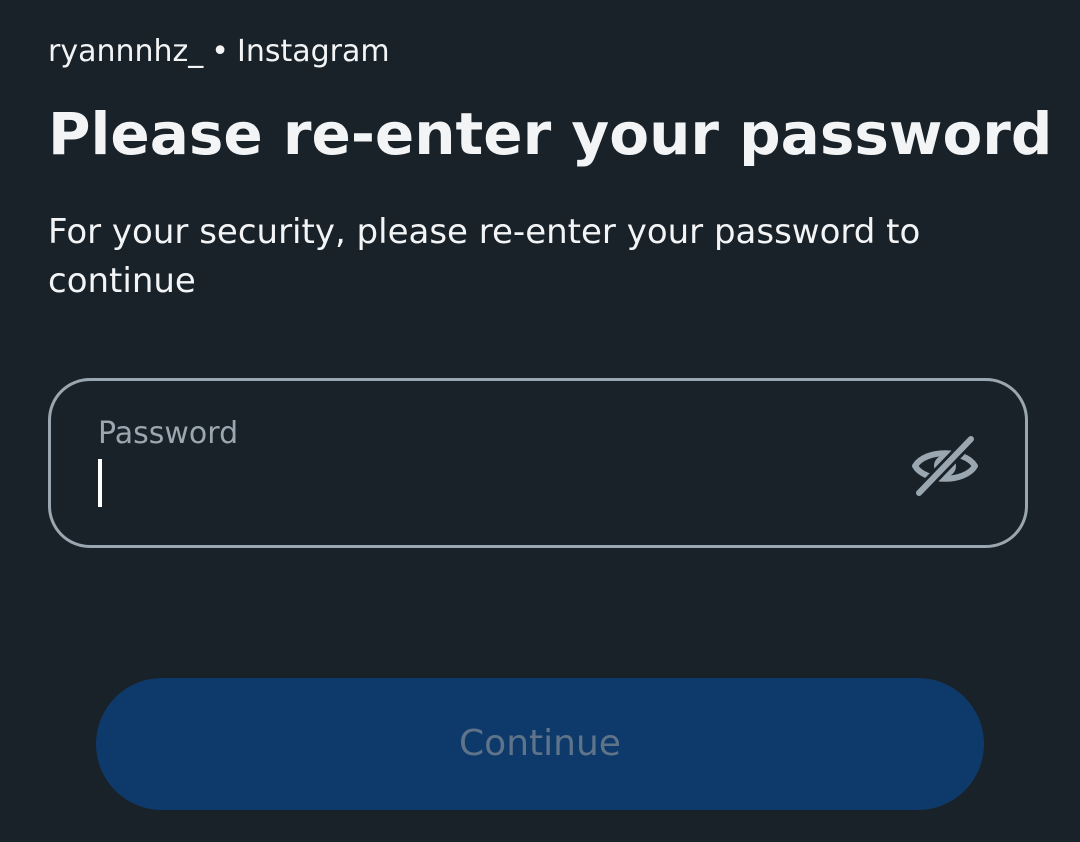 This screenshot has height=842, width=1080. What do you see at coordinates (100, 483) in the screenshot?
I see `text-caret` at bounding box center [100, 483].